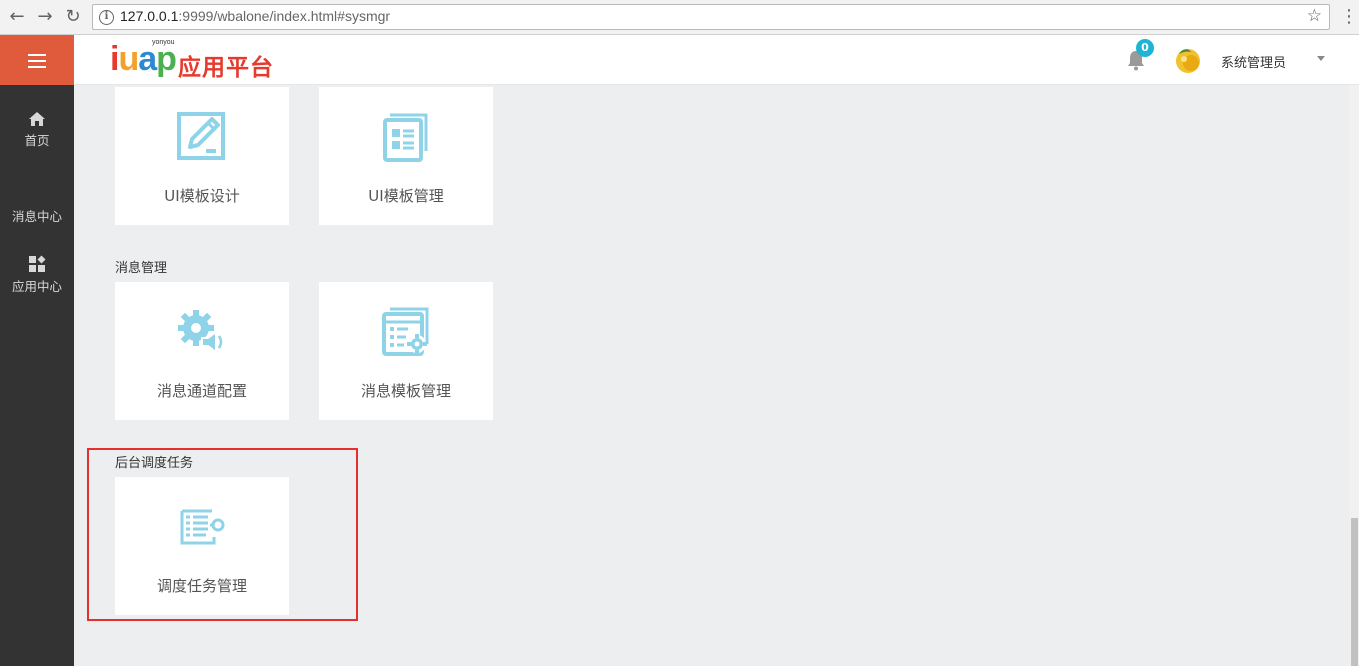  Describe the element at coordinates (17, 17) in the screenshot. I see `back-icon: ←` at that location.